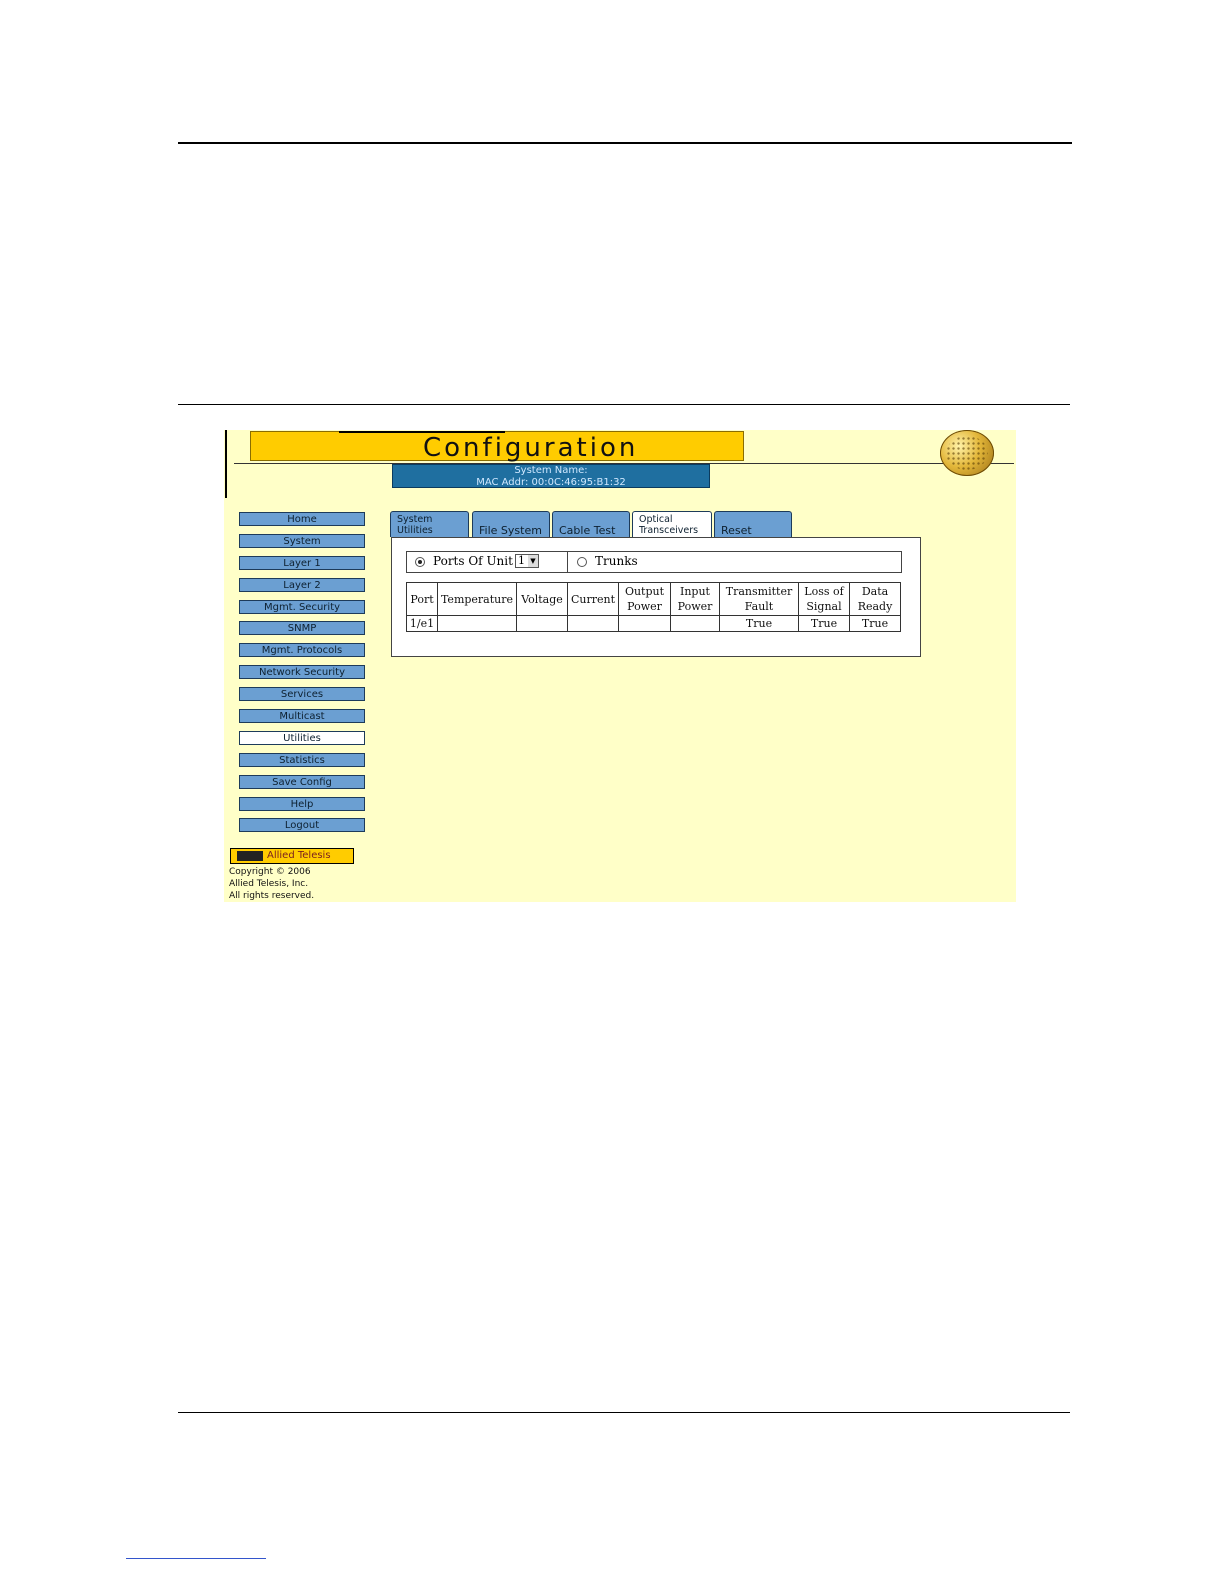  I want to click on col-port: Port, so click(422, 599).